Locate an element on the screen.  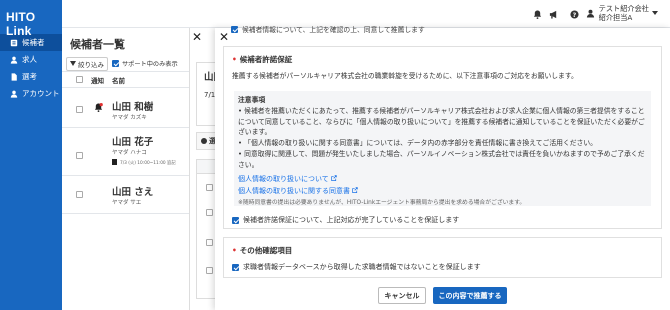
user-menu: テスト紹介会社 紹介担当A is located at coordinates (622, 13).